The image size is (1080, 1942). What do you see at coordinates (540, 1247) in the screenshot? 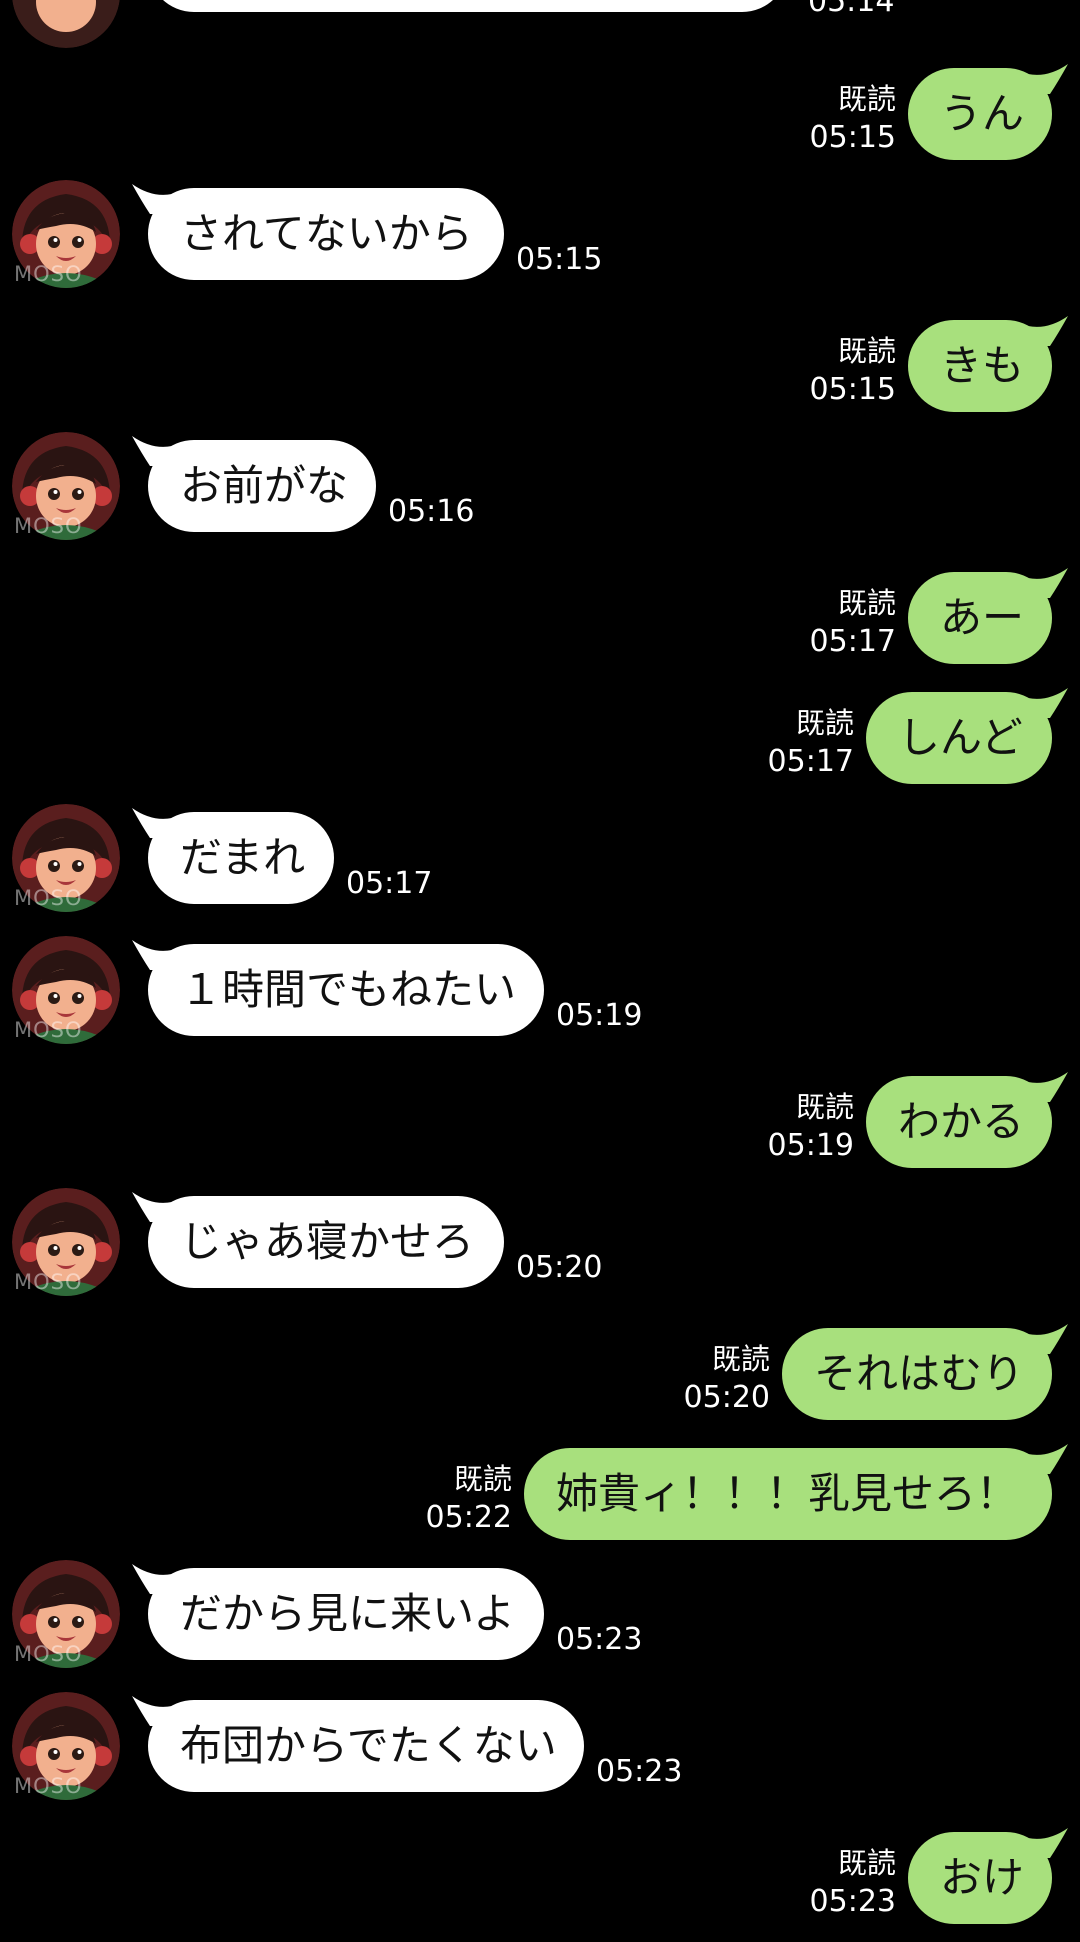
I see `incoming-message-row: MOSO じゃあ寝かせろ 05:20` at bounding box center [540, 1247].